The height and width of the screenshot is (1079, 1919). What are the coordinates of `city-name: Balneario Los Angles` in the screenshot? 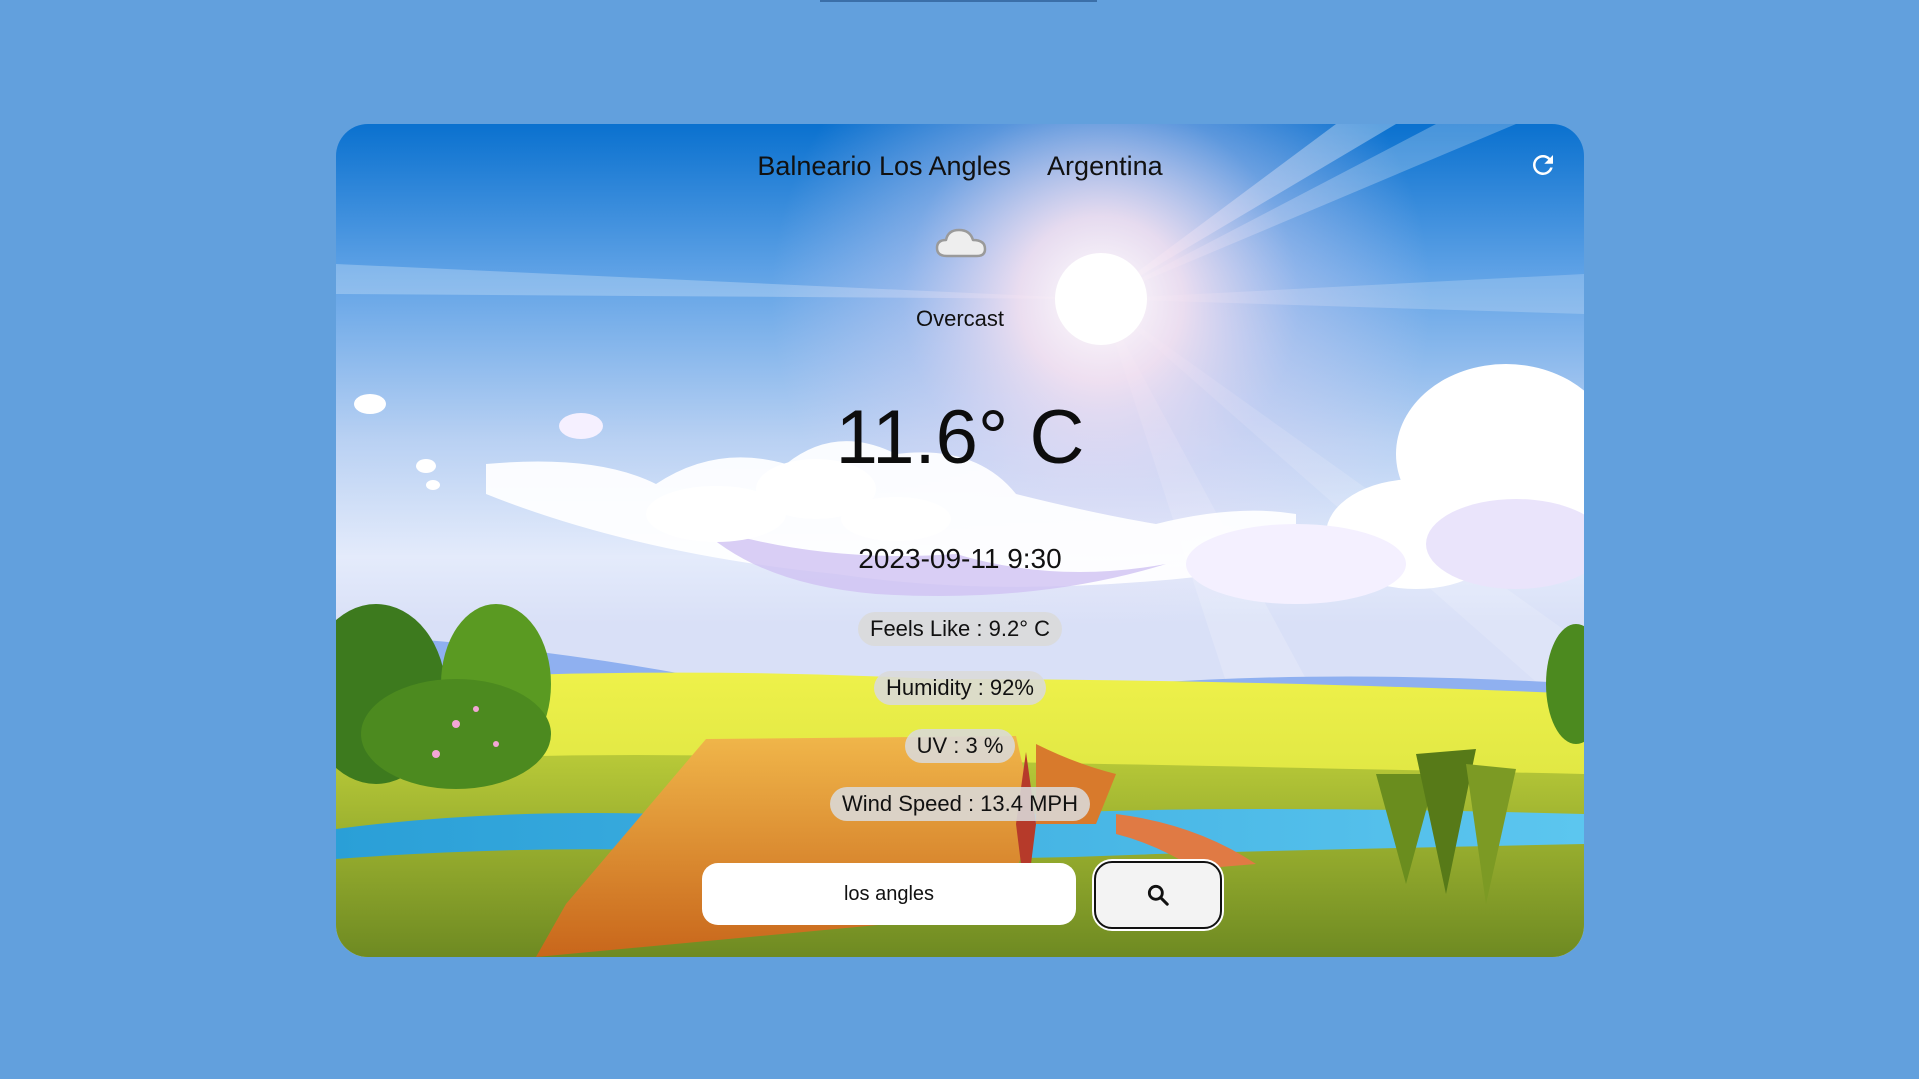 It's located at (884, 165).